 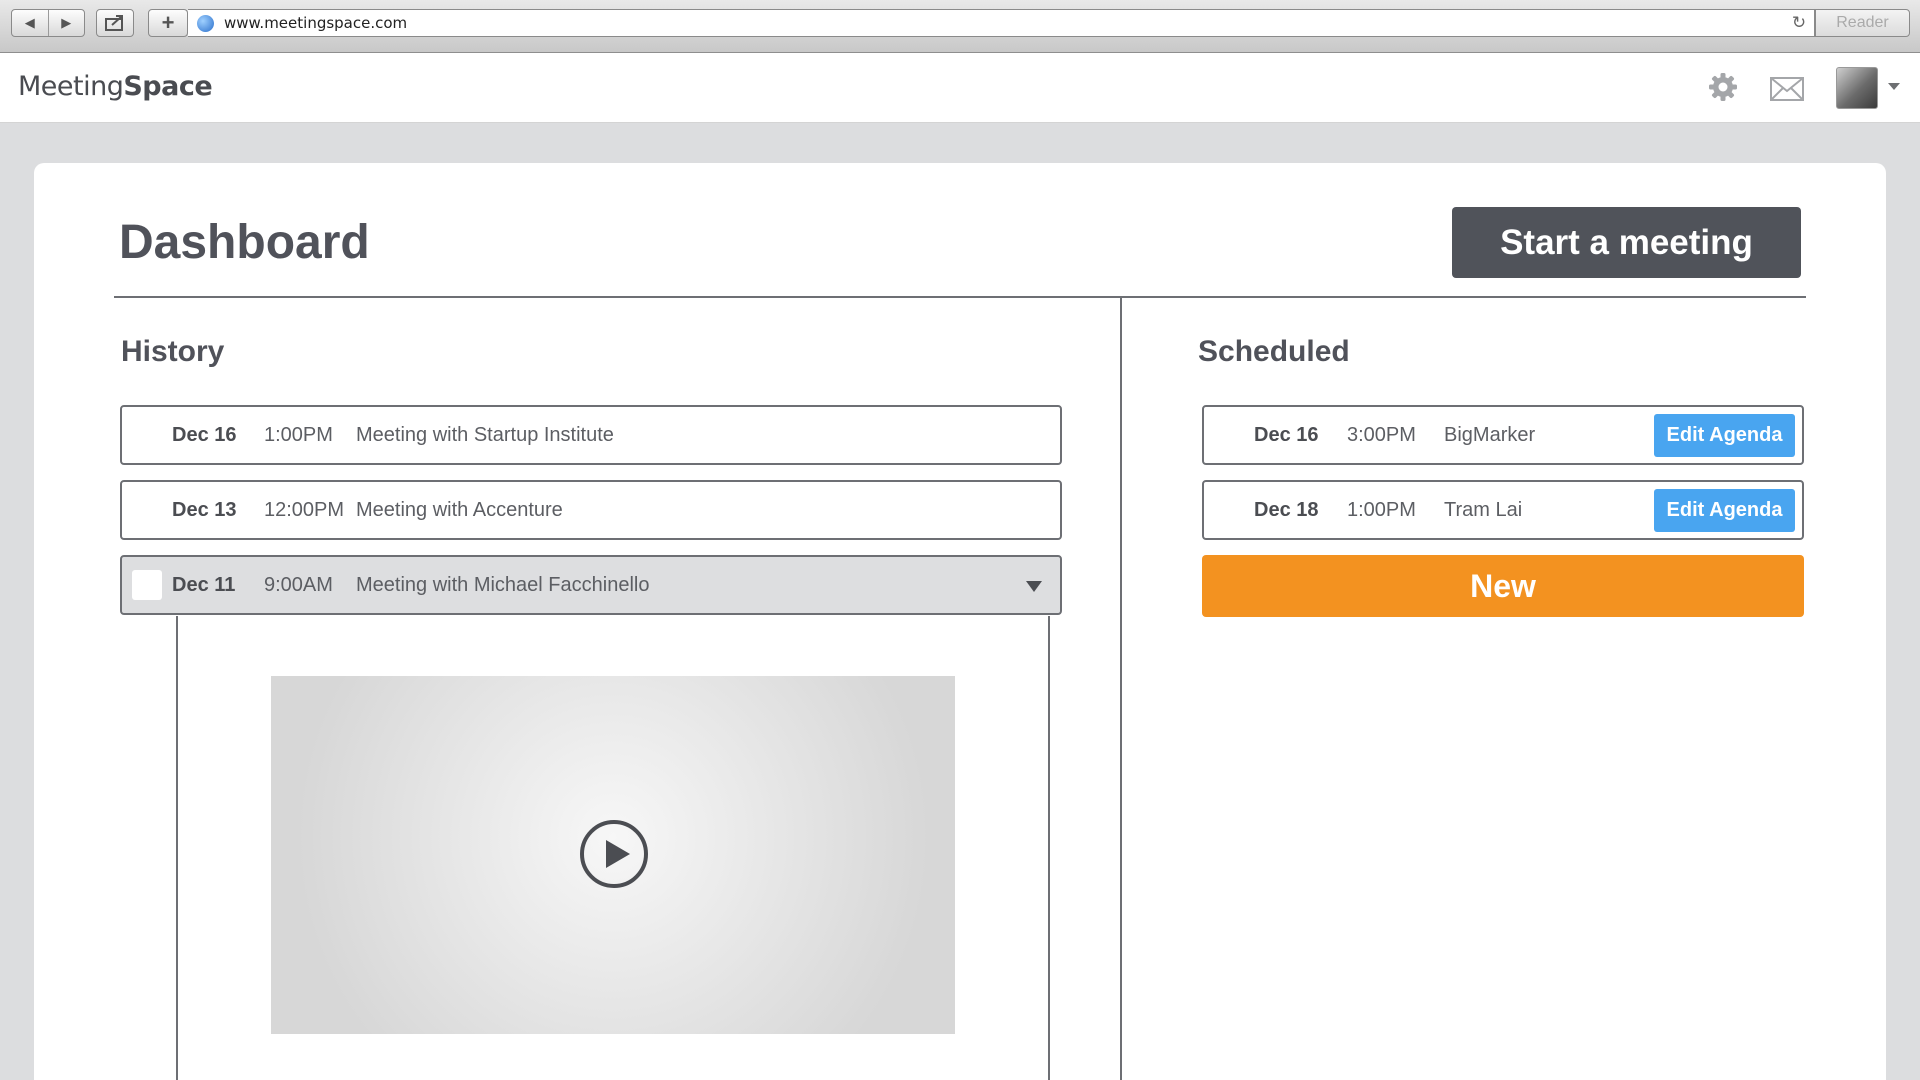 I want to click on mail-icon, so click(x=1787, y=89).